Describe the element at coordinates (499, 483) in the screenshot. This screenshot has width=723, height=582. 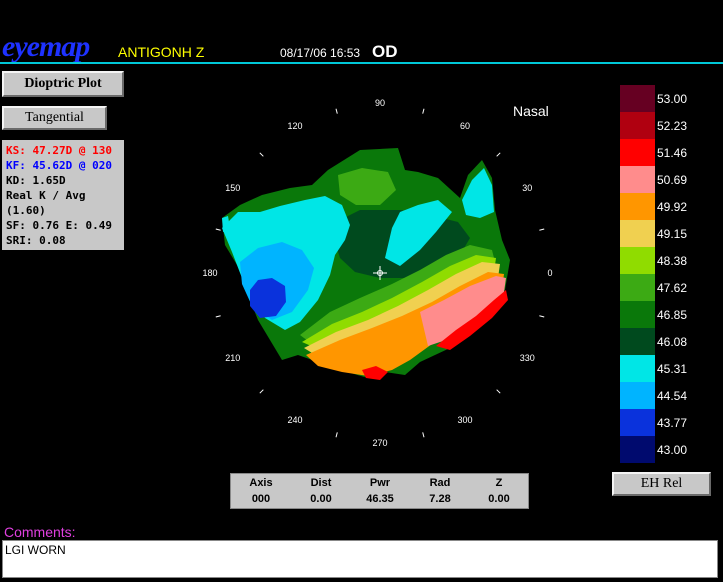
I see `readout-header-z: Z` at that location.